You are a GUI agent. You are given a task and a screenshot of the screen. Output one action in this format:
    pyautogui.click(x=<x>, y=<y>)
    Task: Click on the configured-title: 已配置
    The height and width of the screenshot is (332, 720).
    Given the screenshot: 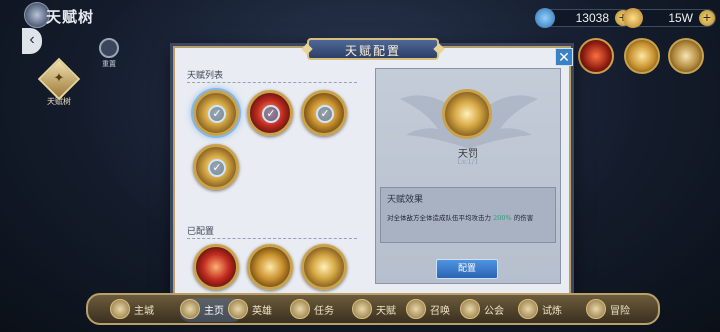 What is the action you would take?
    pyautogui.click(x=201, y=232)
    